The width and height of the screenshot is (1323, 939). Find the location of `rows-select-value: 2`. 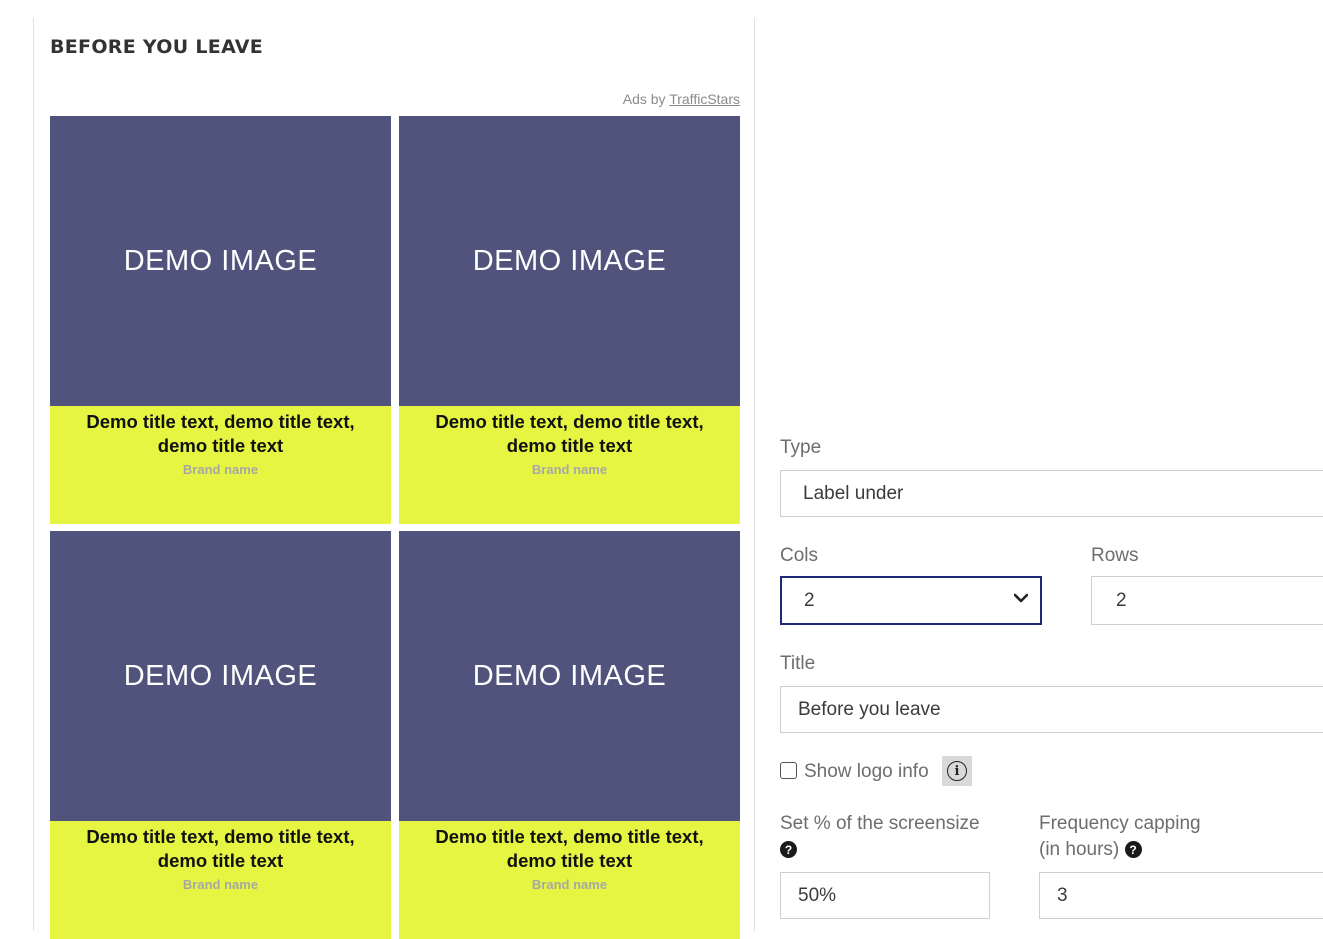

rows-select-value: 2 is located at coordinates (1121, 600).